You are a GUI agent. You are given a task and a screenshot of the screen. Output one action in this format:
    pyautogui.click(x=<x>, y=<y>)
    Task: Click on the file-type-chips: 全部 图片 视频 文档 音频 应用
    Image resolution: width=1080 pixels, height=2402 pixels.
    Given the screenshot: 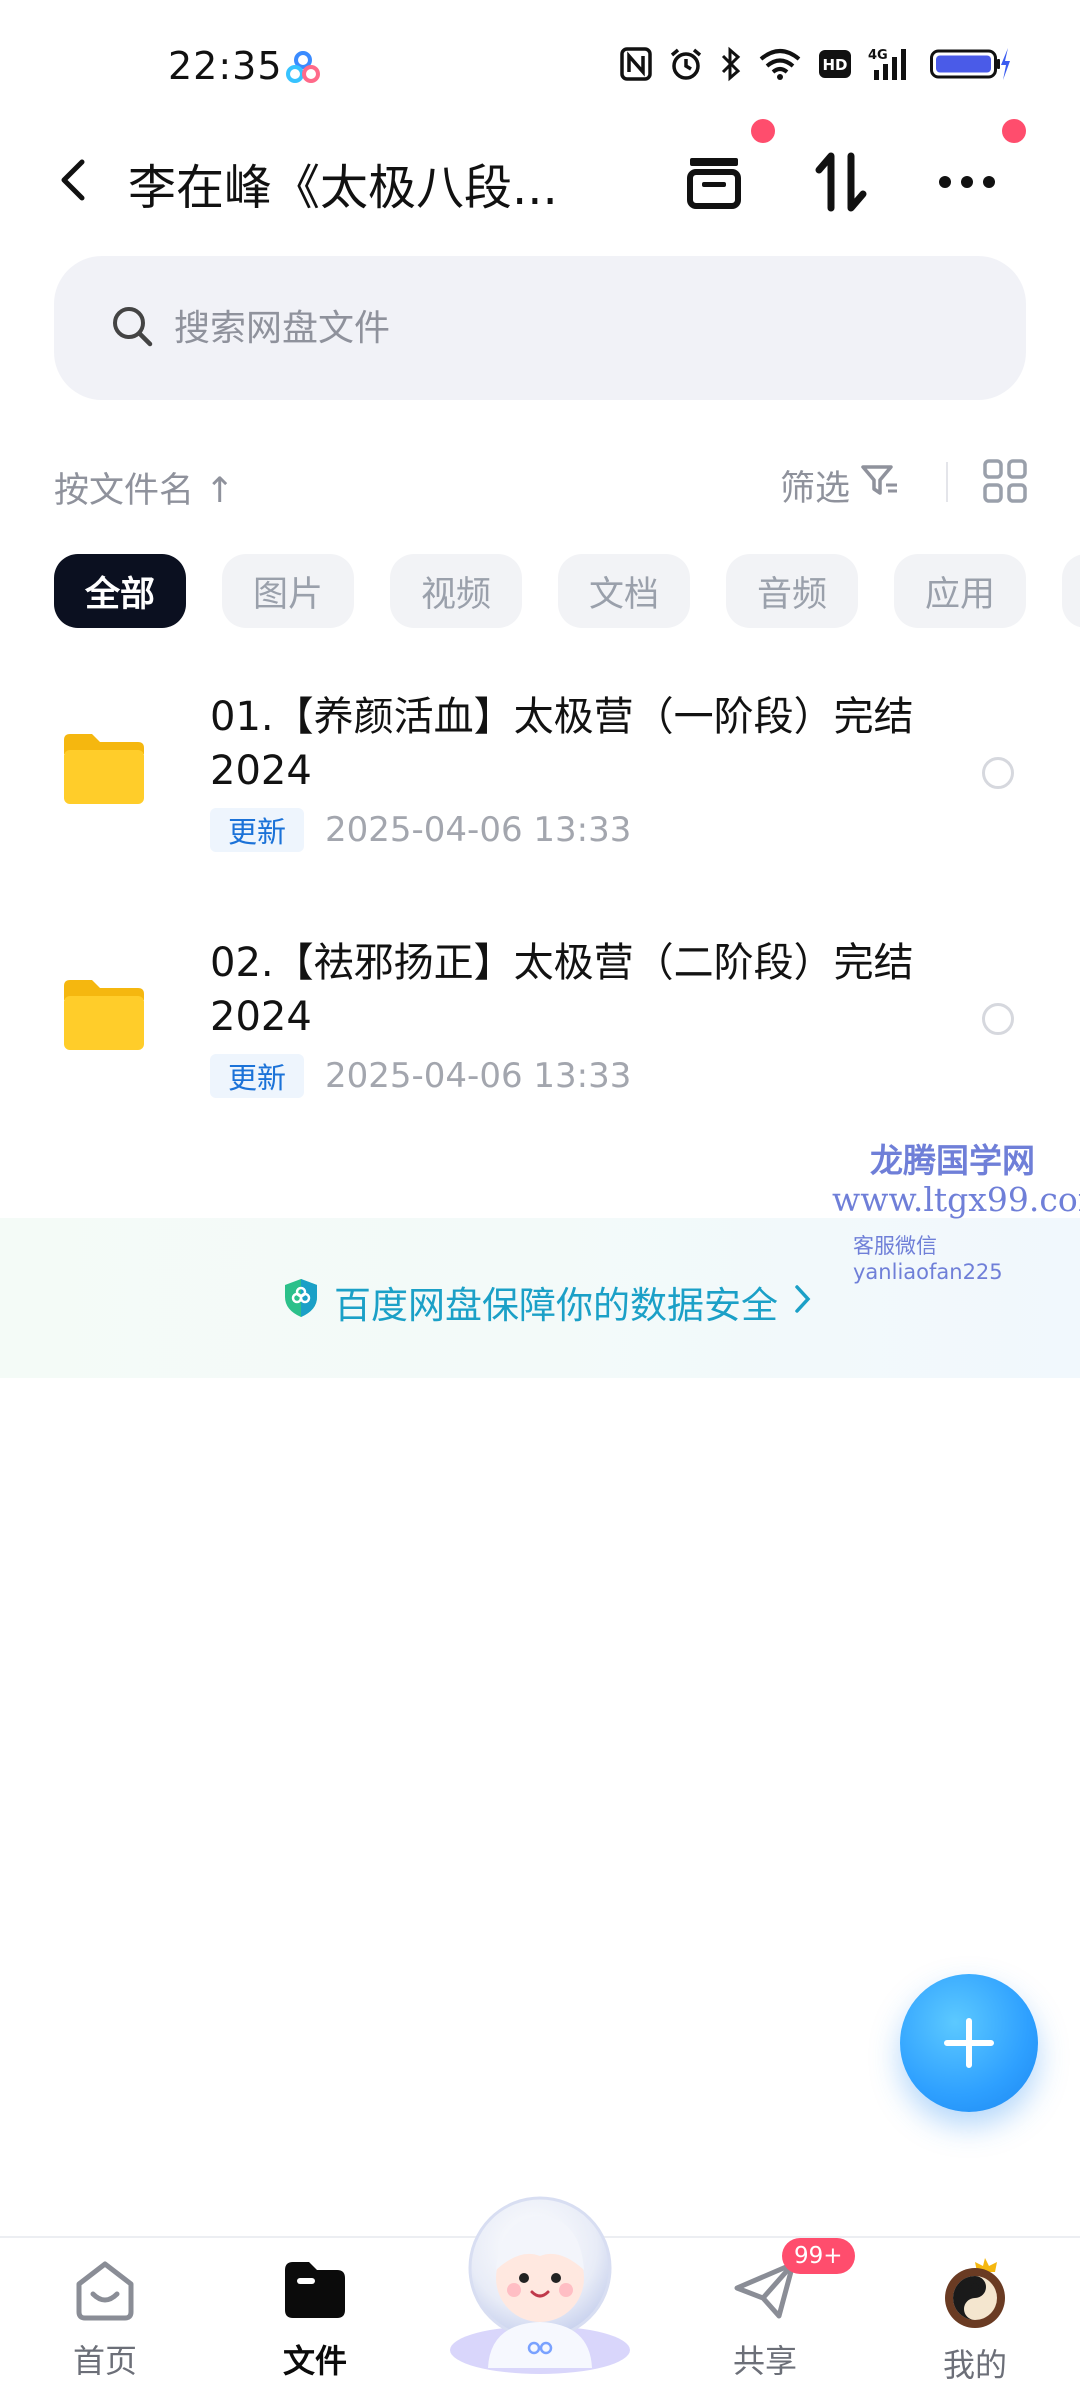 What is the action you would take?
    pyautogui.click(x=540, y=591)
    